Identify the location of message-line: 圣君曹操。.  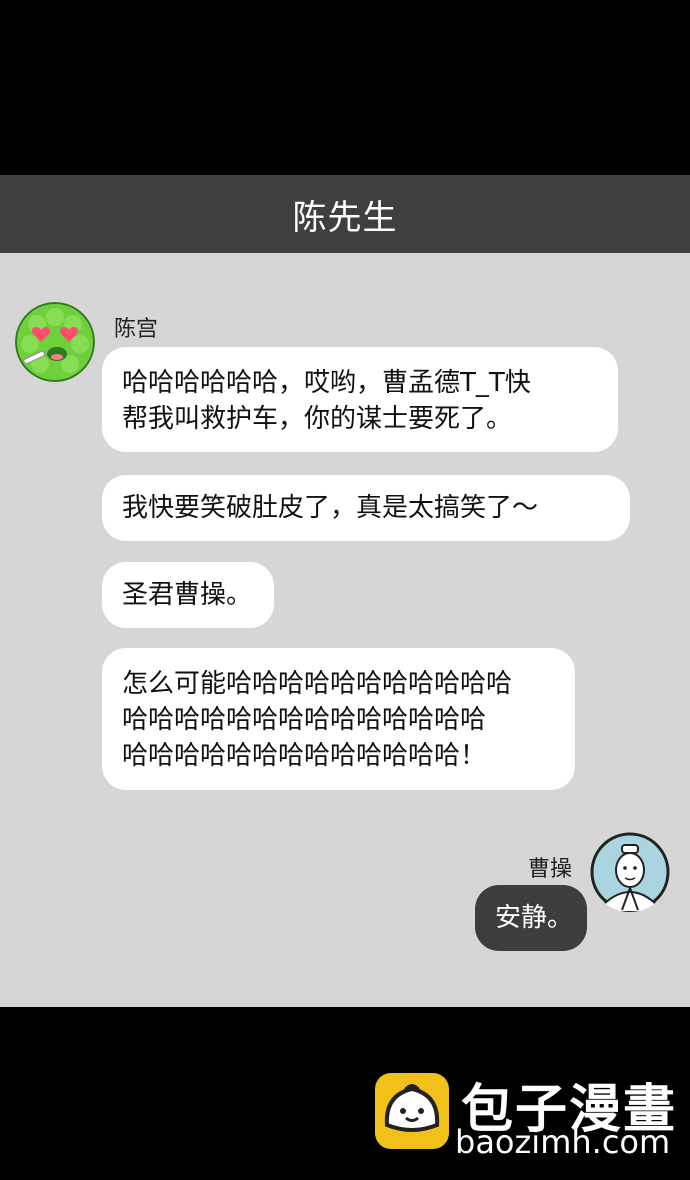
(187, 595).